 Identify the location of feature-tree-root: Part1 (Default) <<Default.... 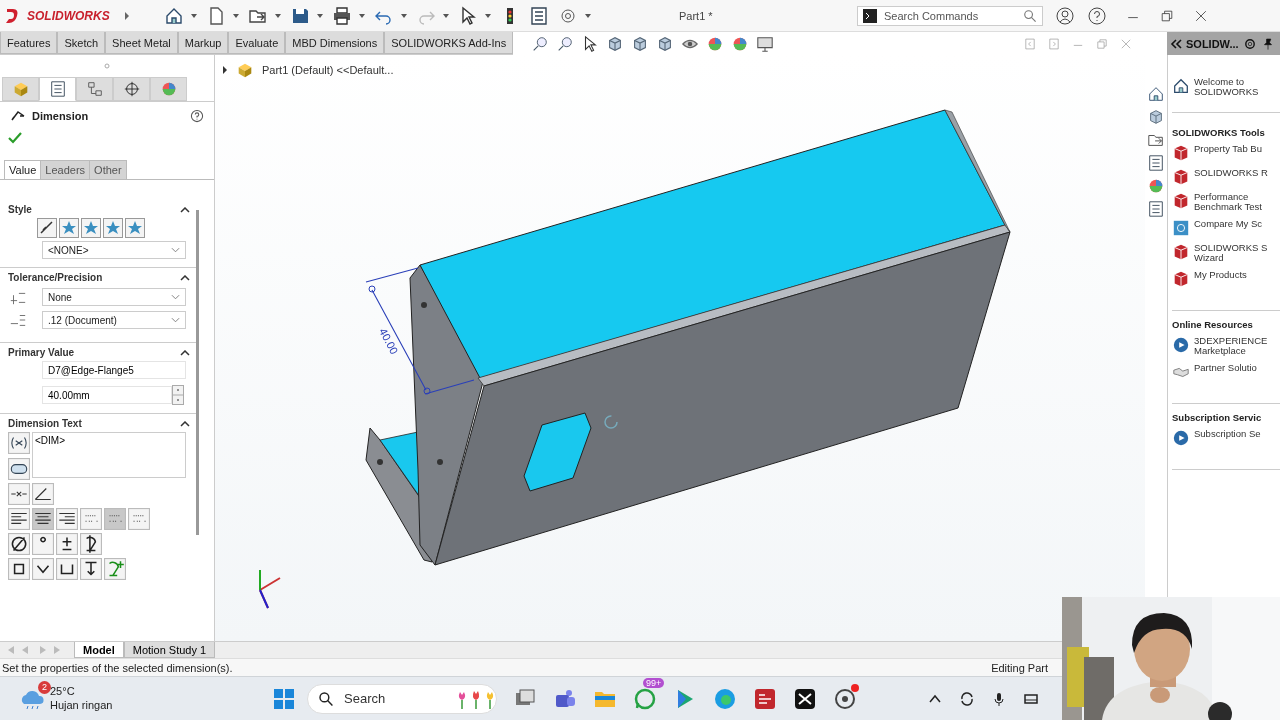
(328, 70).